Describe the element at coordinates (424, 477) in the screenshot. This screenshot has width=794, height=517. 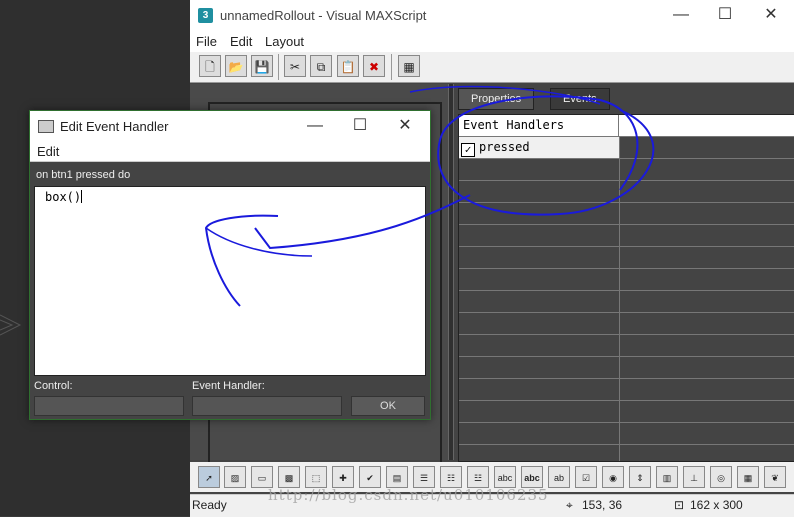
I see `combobox-icon: ☰` at that location.